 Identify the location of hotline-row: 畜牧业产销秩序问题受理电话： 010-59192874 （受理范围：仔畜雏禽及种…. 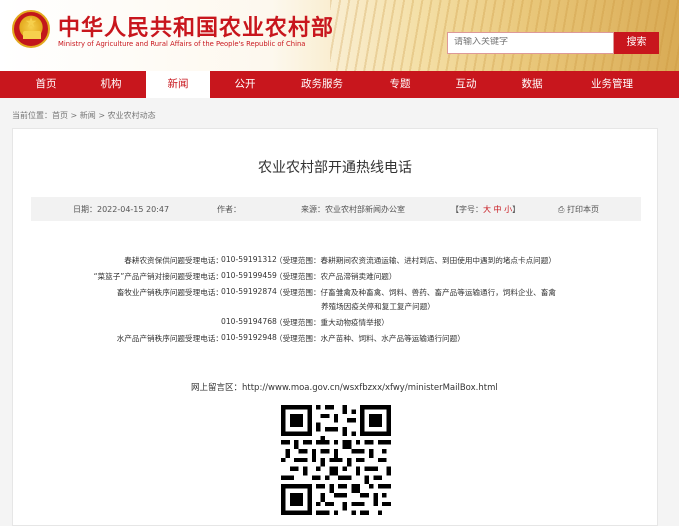
(336, 293).